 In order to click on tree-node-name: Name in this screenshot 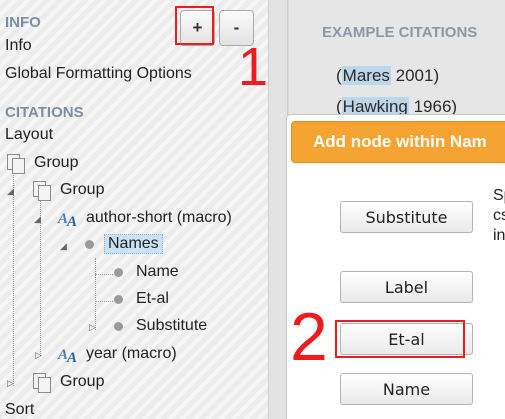, I will do `click(144, 272)`.